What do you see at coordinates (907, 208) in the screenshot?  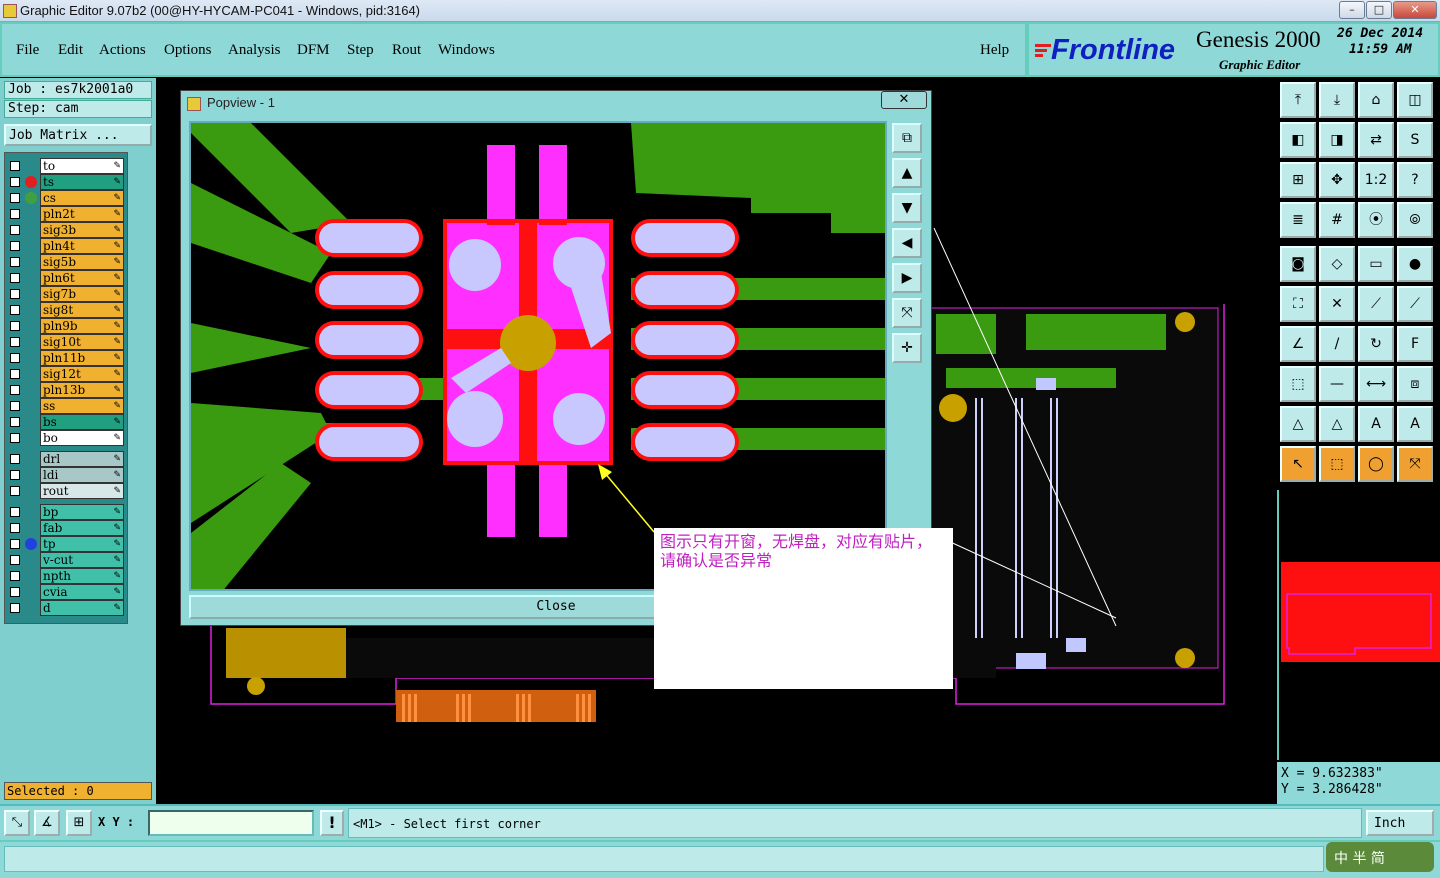 I see `popview-down-icon: ▼` at bounding box center [907, 208].